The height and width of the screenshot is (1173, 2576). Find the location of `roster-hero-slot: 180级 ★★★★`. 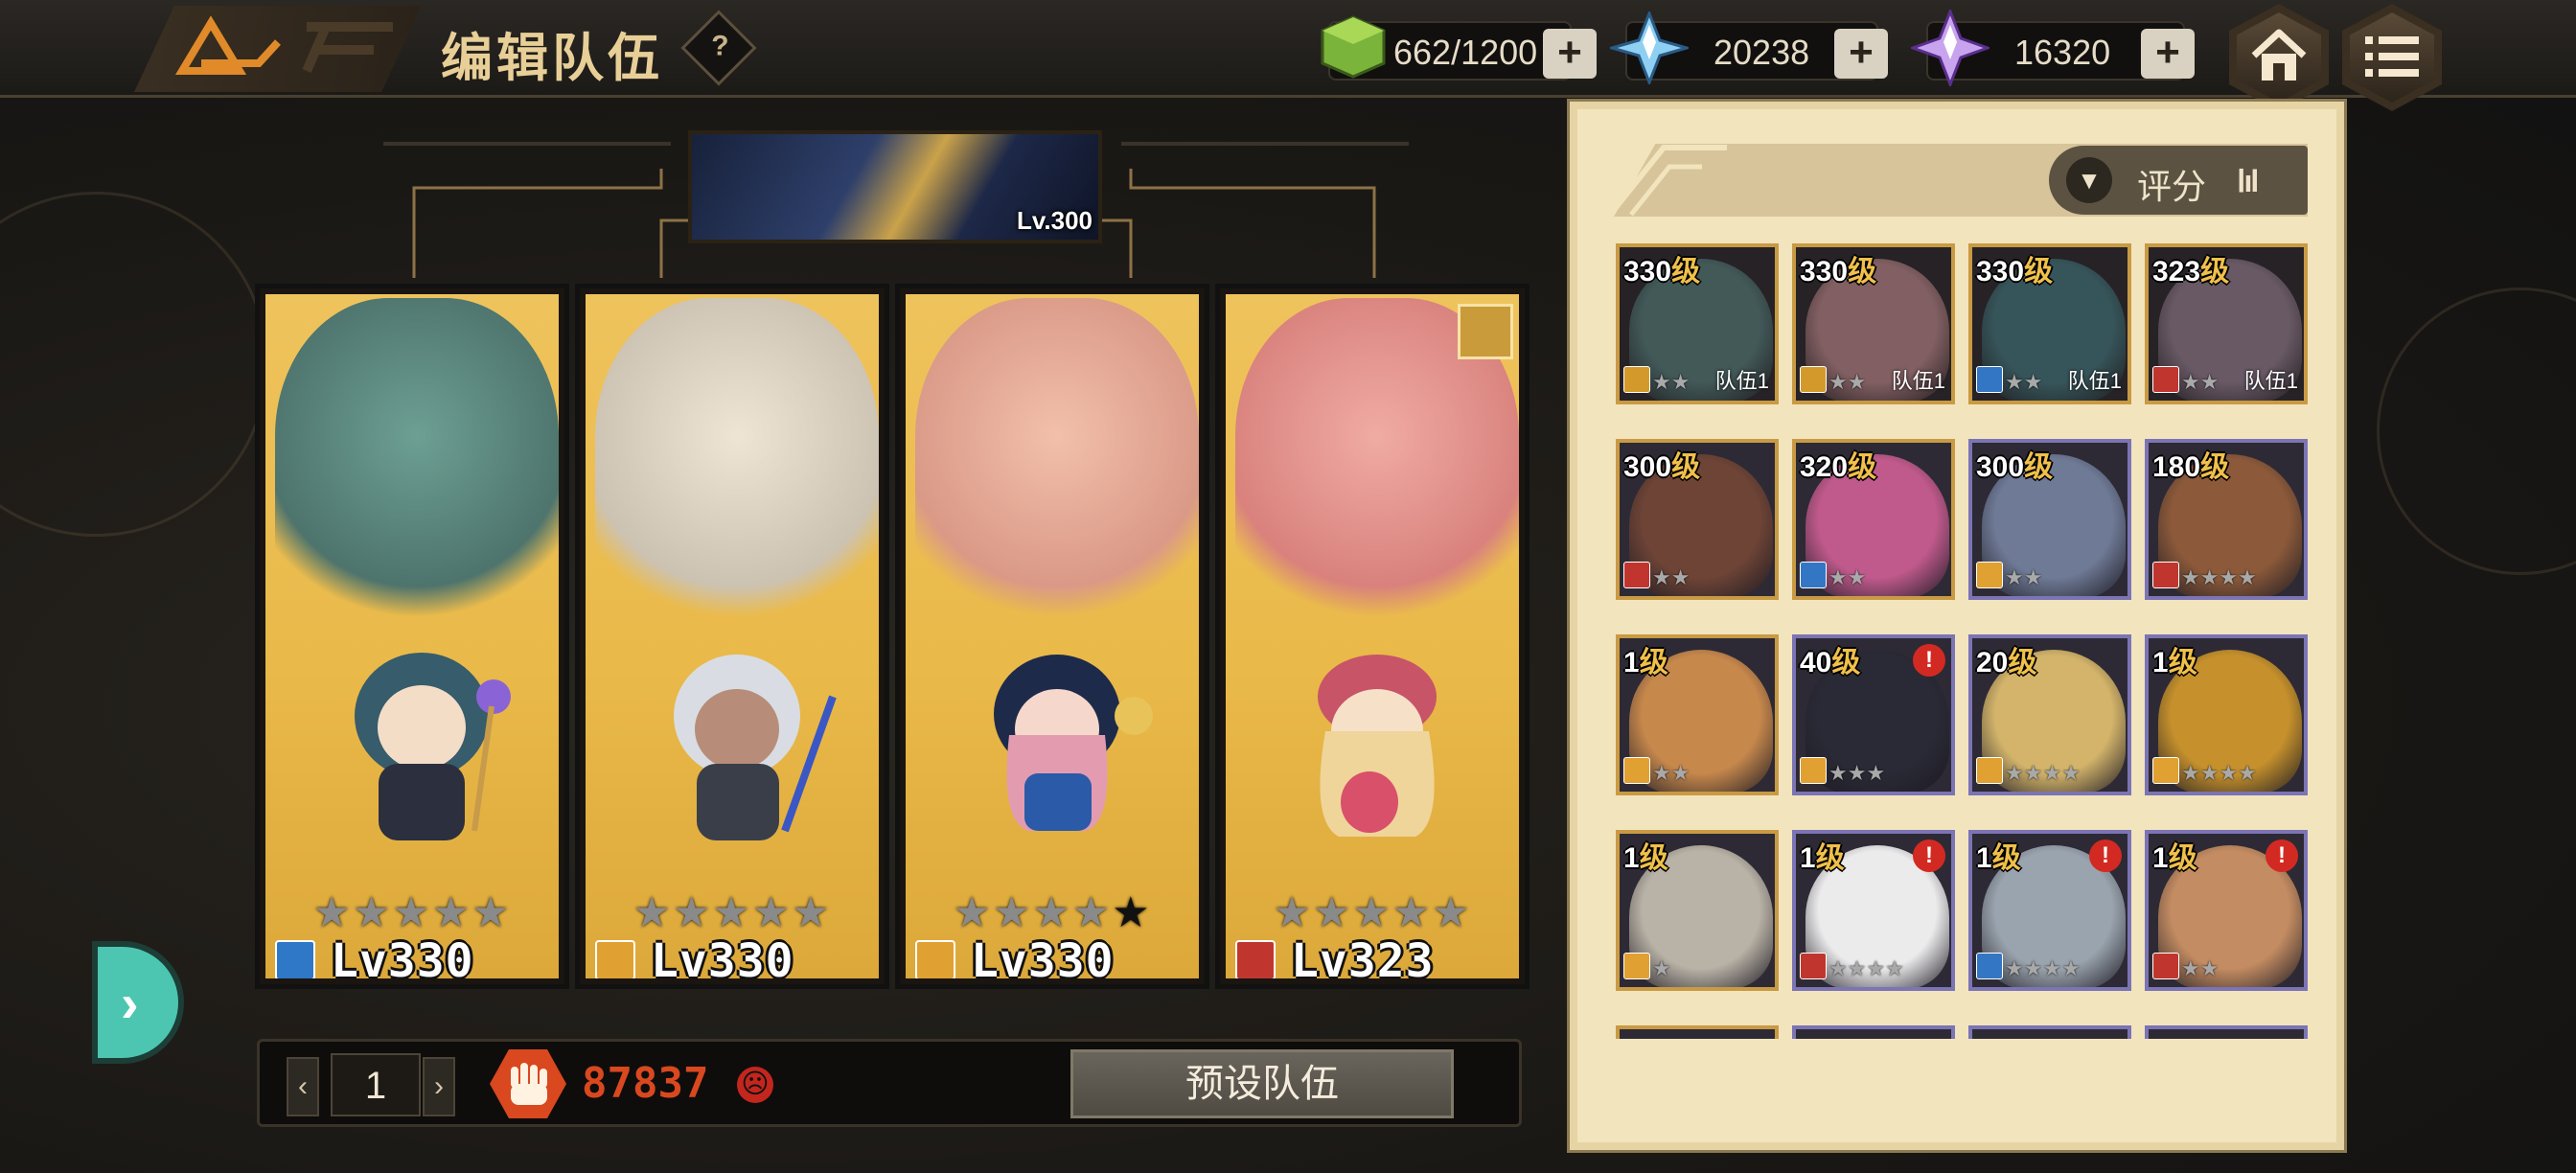

roster-hero-slot: 180级 ★★★★ is located at coordinates (2226, 519).